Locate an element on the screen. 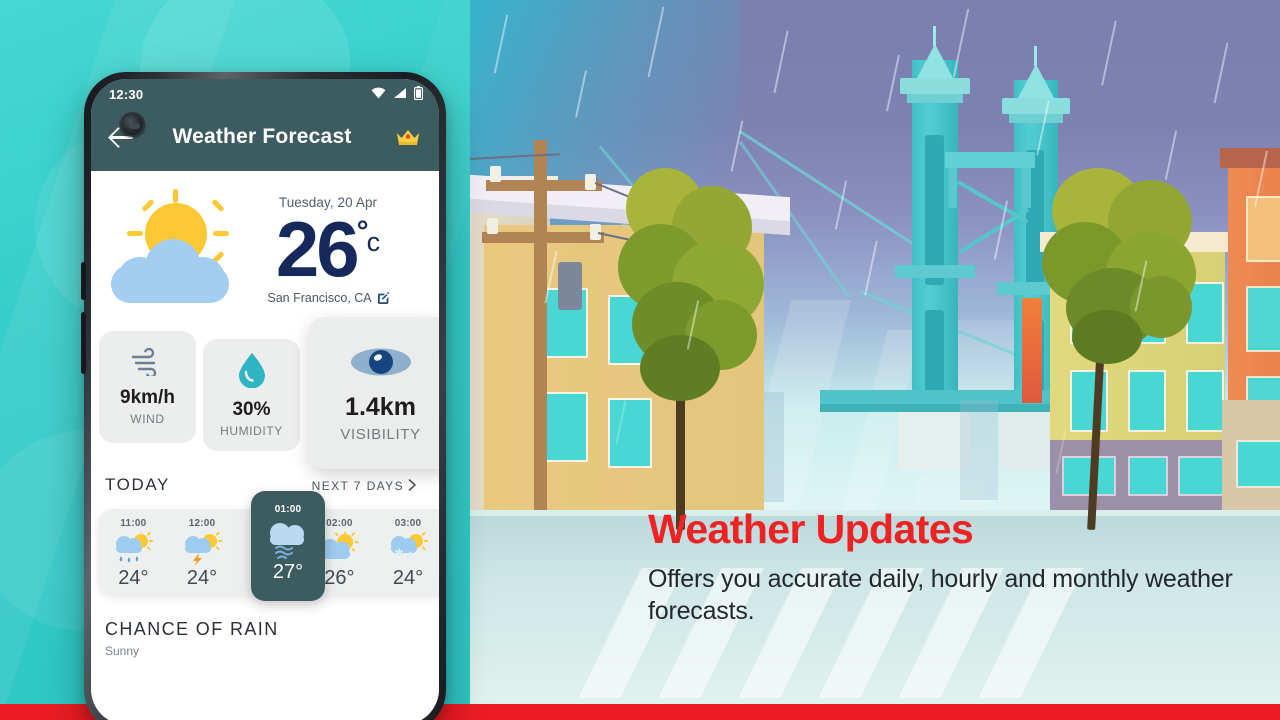  today-label: TODAY is located at coordinates (137, 484).